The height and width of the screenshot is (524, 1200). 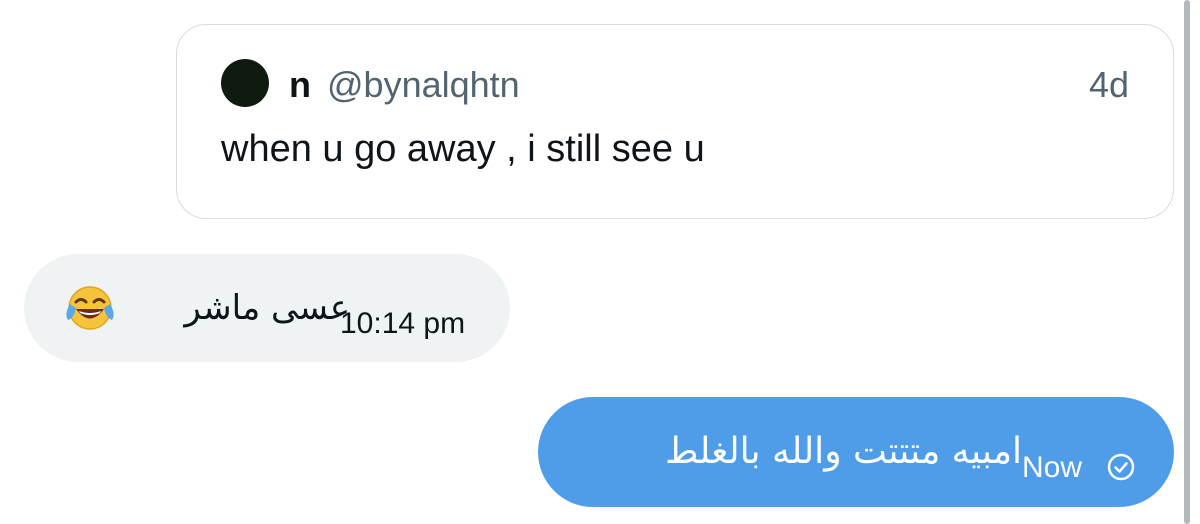 What do you see at coordinates (1187, 262) in the screenshot?
I see `scrollbar` at bounding box center [1187, 262].